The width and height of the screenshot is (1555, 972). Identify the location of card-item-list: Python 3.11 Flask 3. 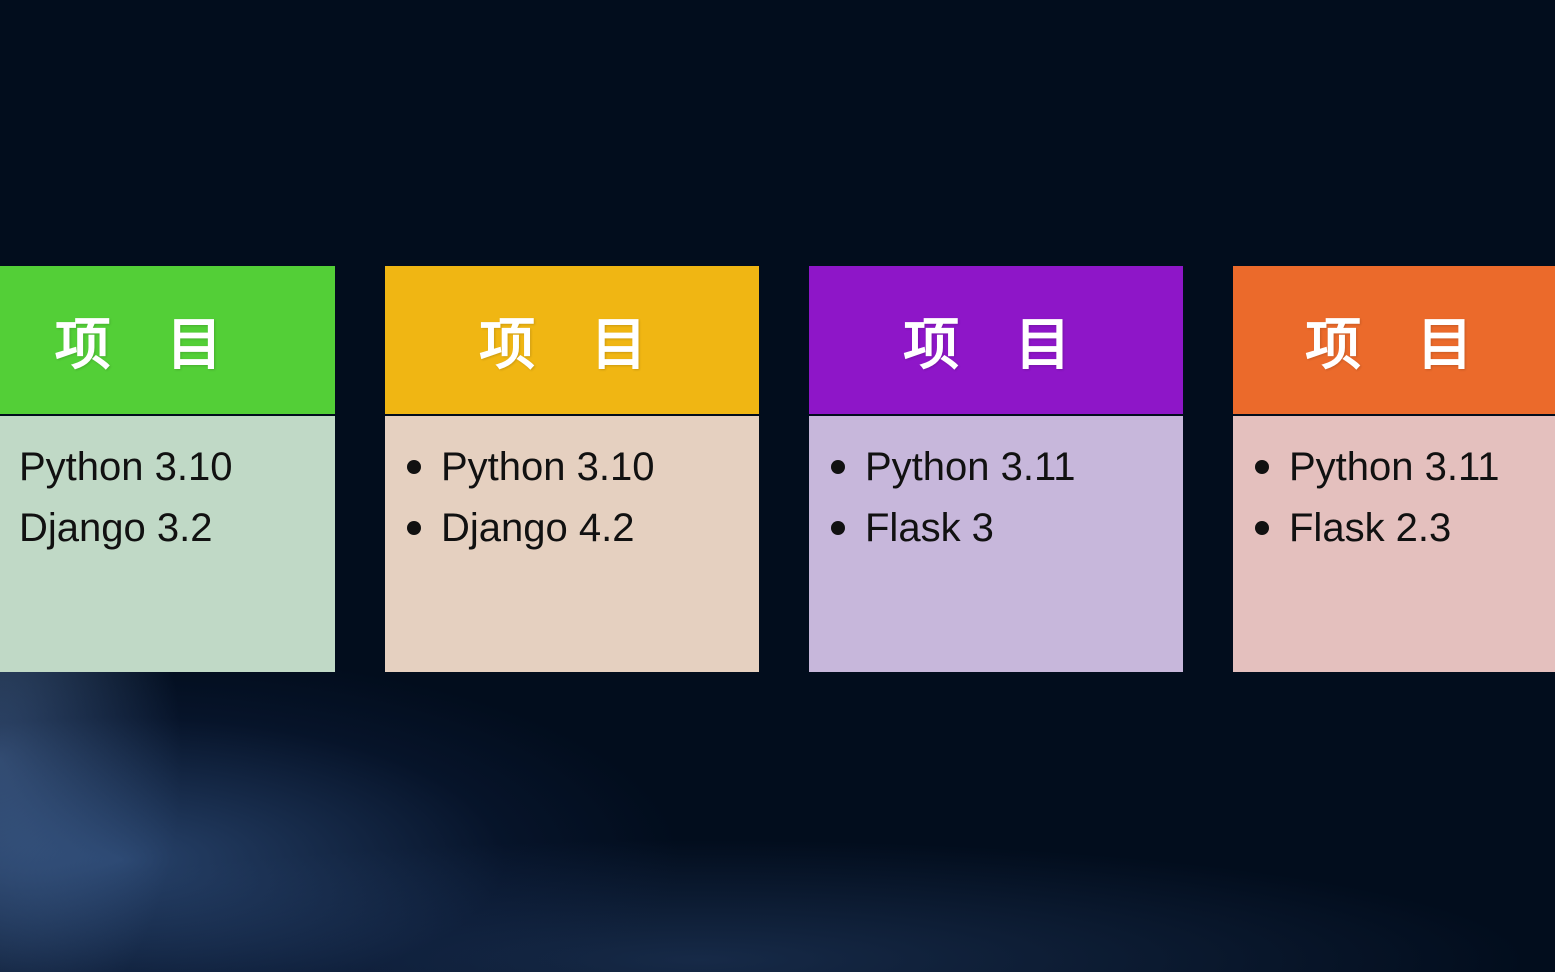
(996, 487).